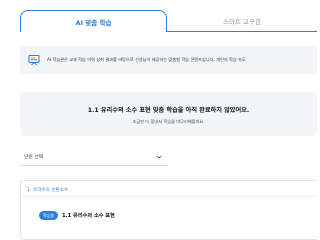 This screenshot has height=240, width=320. Describe the element at coordinates (168, 110) in the screenshot. I see `status-title: 1.1 유리수의 소수 표현 맞춤 학습을 아직 완료하지 않았어요.` at that location.